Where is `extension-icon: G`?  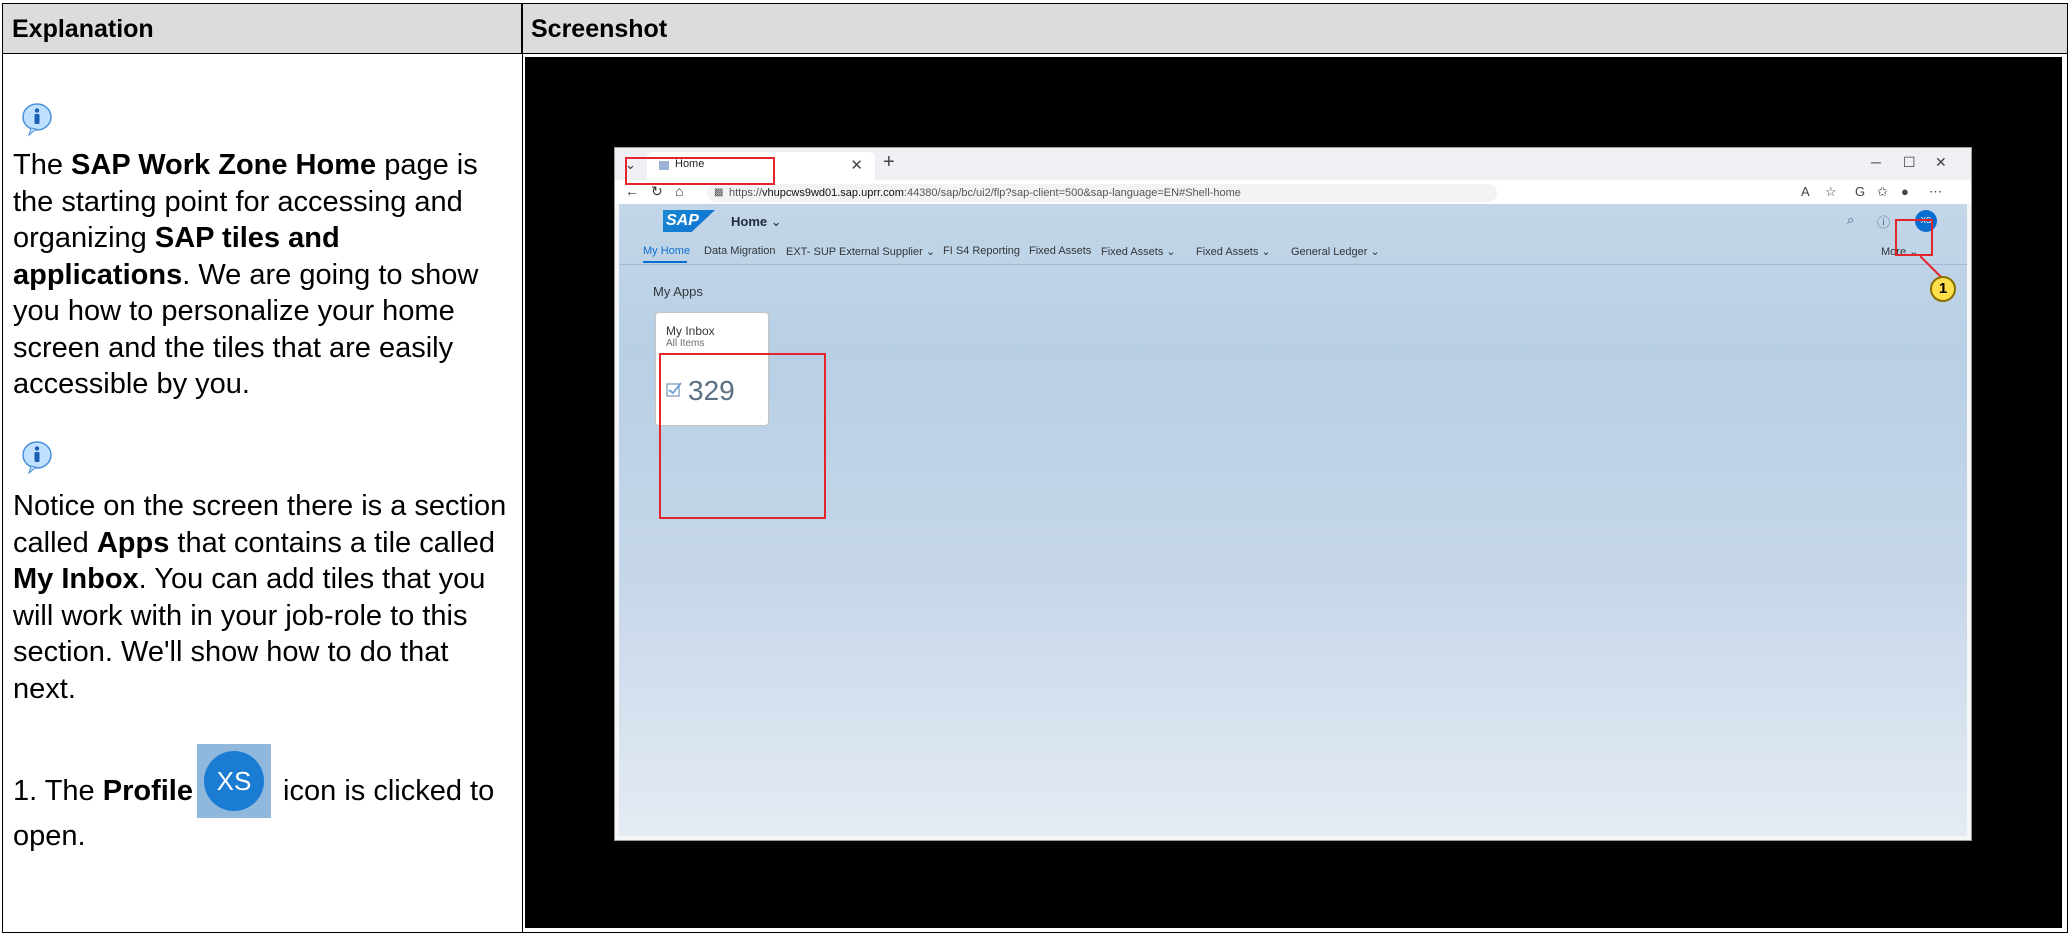 extension-icon: G is located at coordinates (1860, 191).